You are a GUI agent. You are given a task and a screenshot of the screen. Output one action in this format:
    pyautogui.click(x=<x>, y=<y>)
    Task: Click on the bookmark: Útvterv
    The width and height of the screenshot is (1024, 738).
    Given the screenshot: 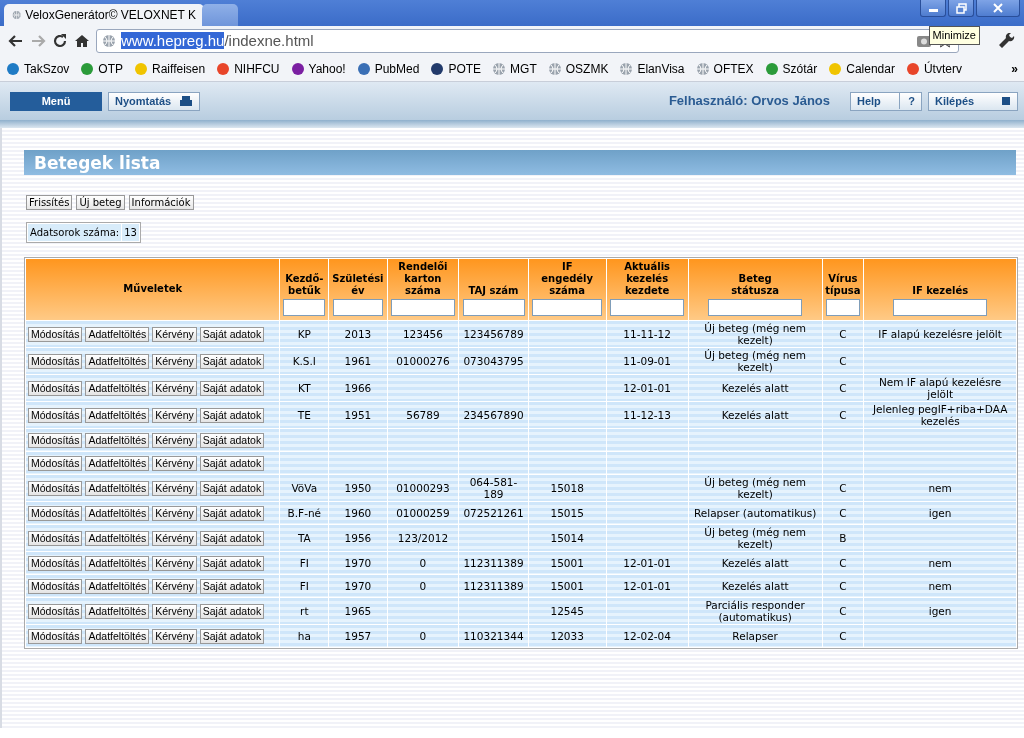 What is the action you would take?
    pyautogui.click(x=933, y=68)
    